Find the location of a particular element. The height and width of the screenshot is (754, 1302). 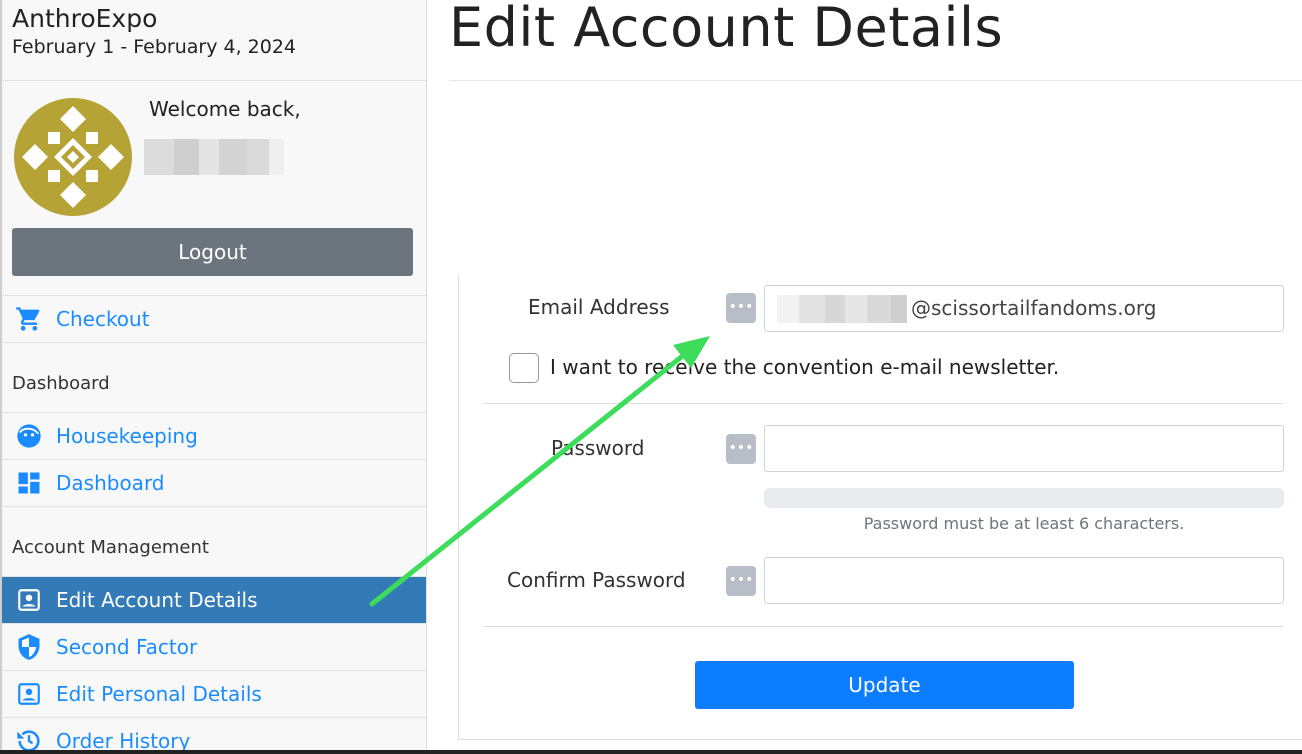

window-bottom-edge is located at coordinates (651, 752).